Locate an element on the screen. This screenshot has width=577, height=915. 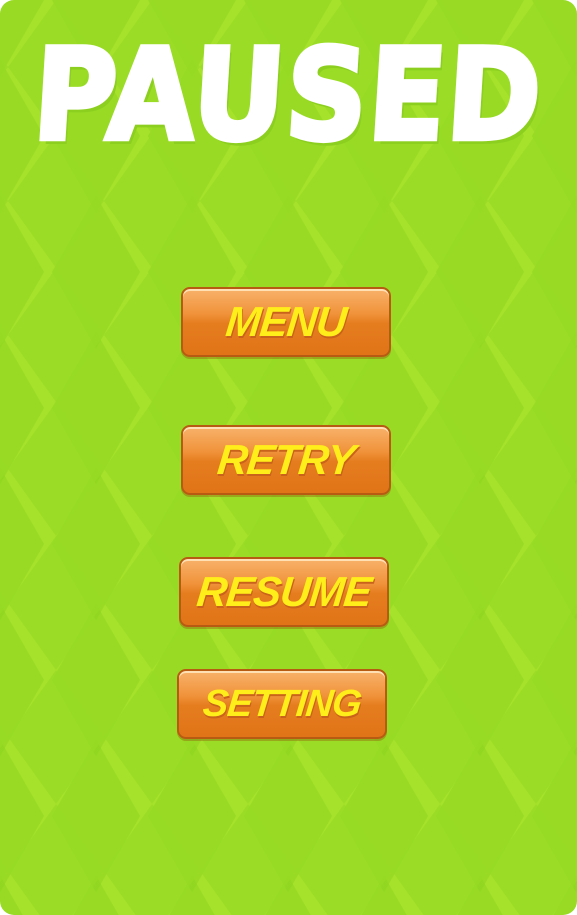
menu-button-label: MENU is located at coordinates (286, 321).